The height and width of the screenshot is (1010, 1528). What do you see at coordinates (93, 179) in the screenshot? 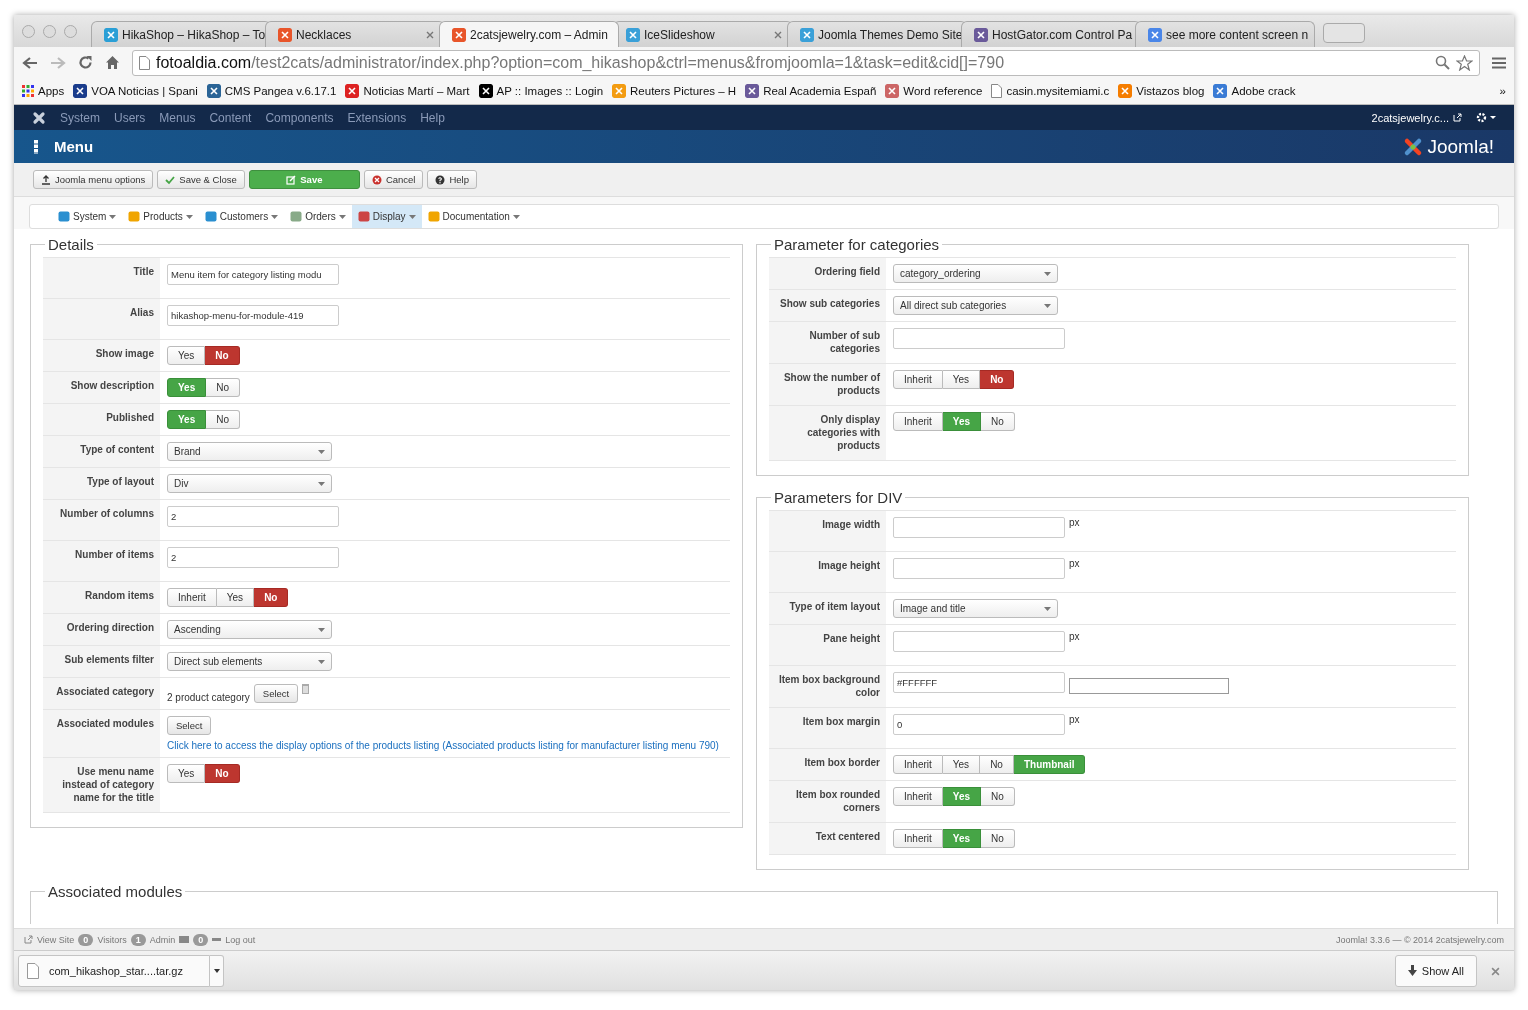
I see `toolbar-button: Joomla menu options` at bounding box center [93, 179].